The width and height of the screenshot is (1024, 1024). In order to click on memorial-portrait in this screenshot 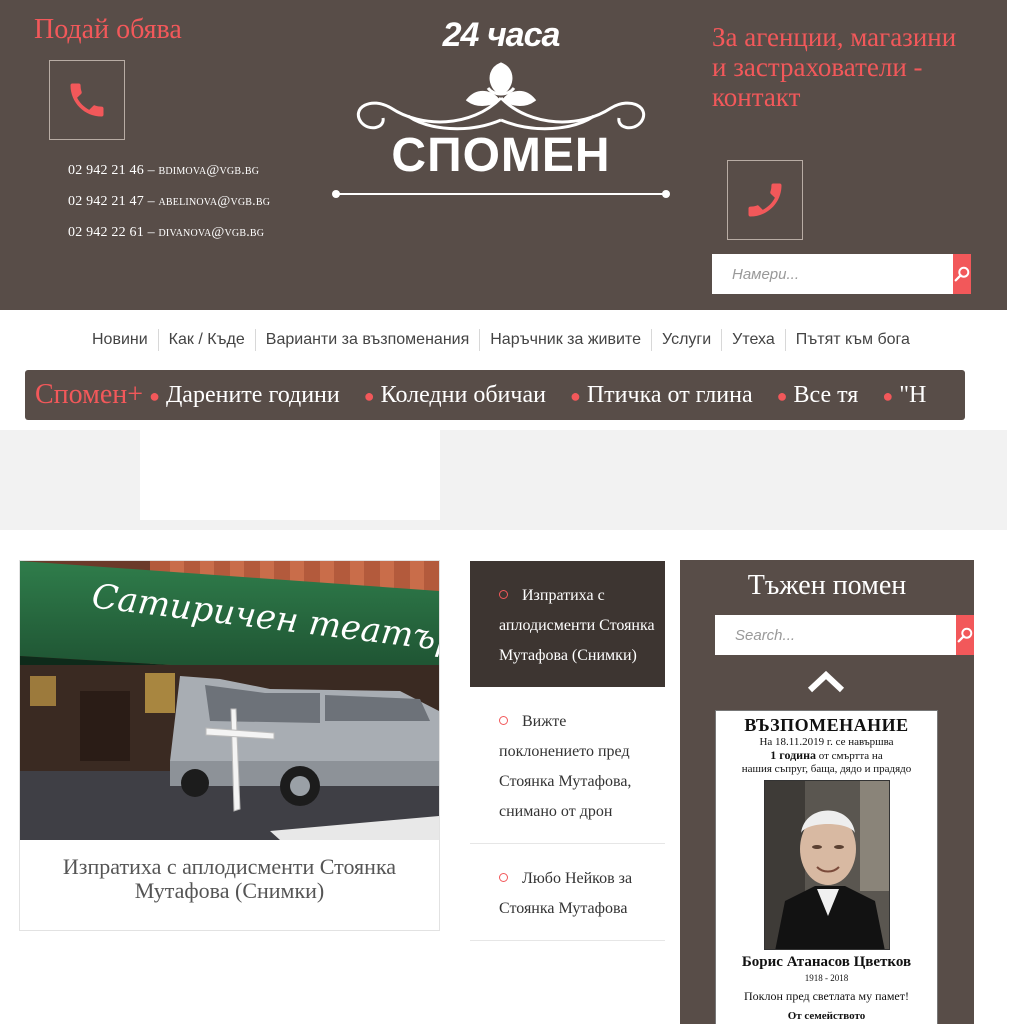, I will do `click(826, 865)`.